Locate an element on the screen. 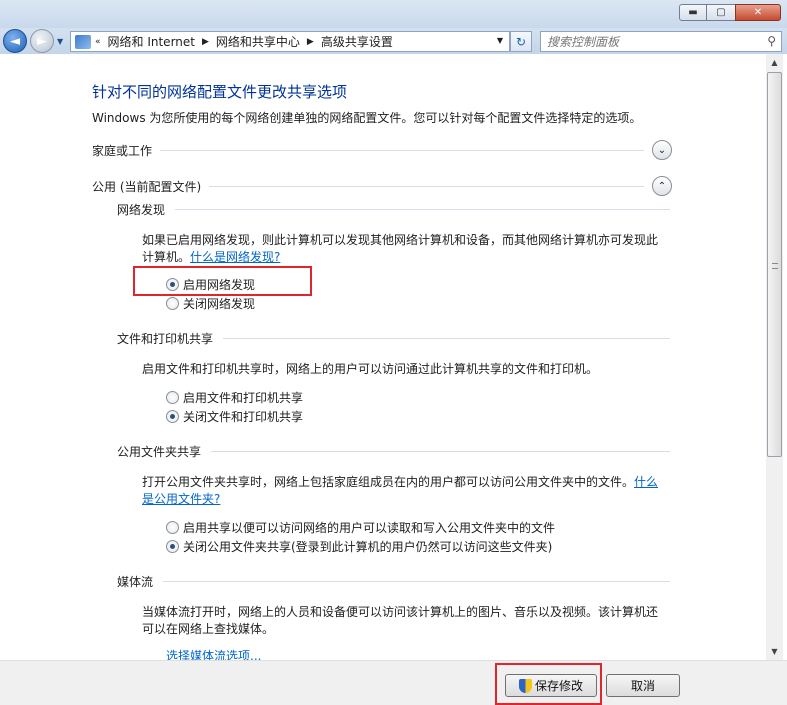 This screenshot has height=705, width=787. radio-label: 关闭文件和打印机共享 is located at coordinates (243, 416).